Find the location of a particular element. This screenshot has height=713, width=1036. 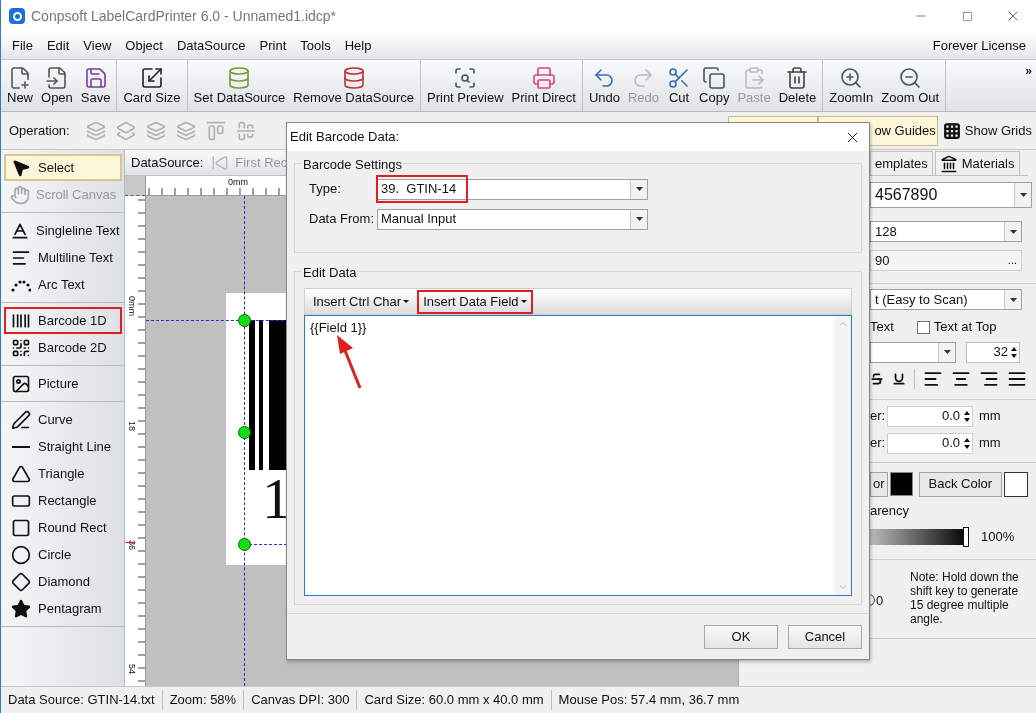

menu-item: Edit is located at coordinates (58, 45).